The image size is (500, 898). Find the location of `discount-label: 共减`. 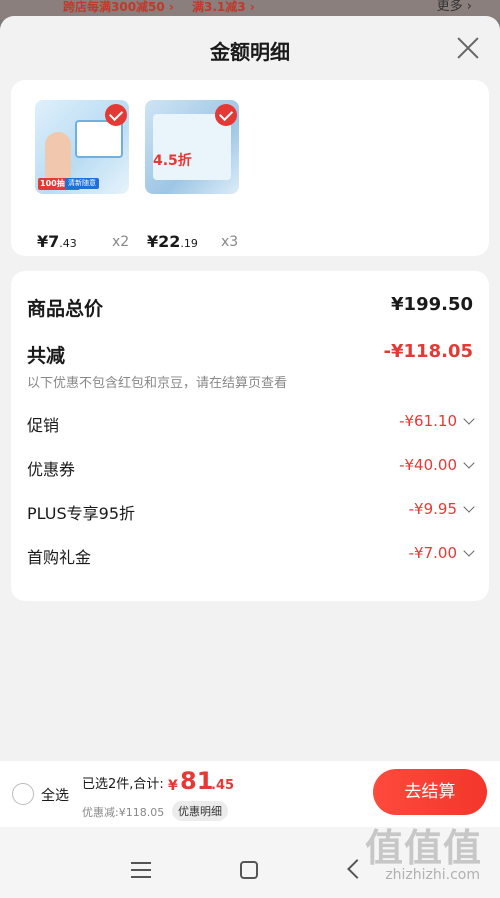

discount-label: 共减 is located at coordinates (46, 356).